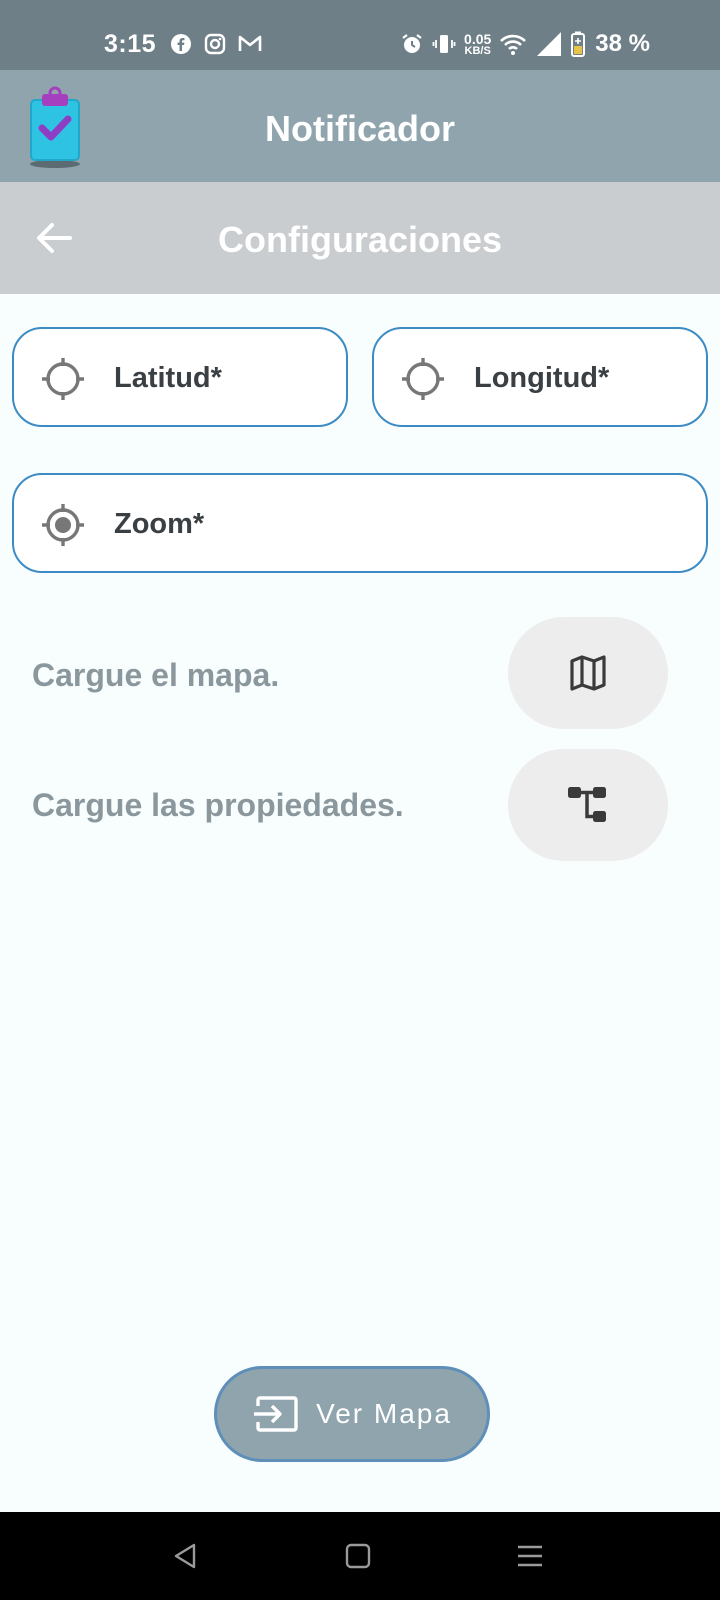 The height and width of the screenshot is (1600, 720). I want to click on zoom-label: Zoom*, so click(159, 524).